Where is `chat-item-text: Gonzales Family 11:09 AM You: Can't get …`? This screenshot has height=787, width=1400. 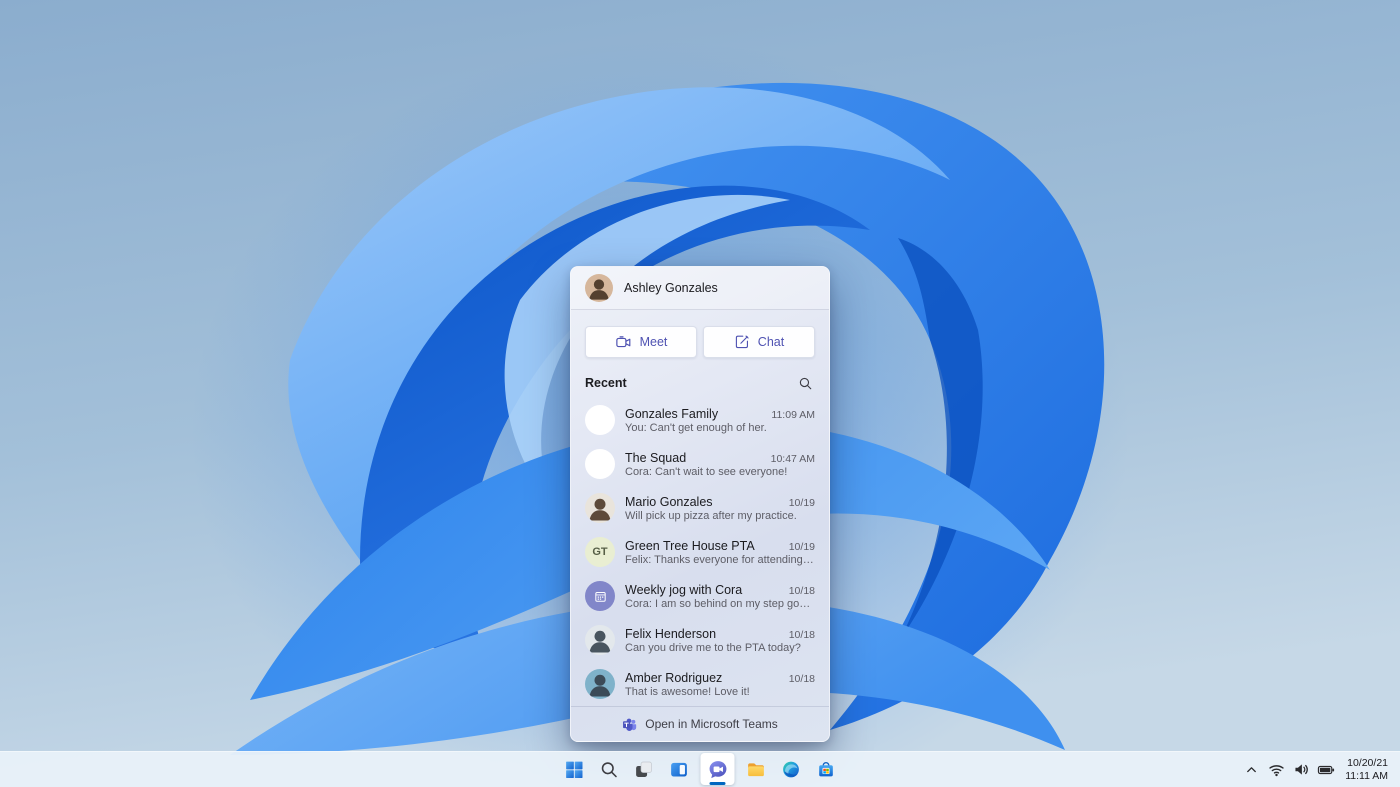 chat-item-text: Gonzales Family 11:09 AM You: Can't get … is located at coordinates (720, 420).